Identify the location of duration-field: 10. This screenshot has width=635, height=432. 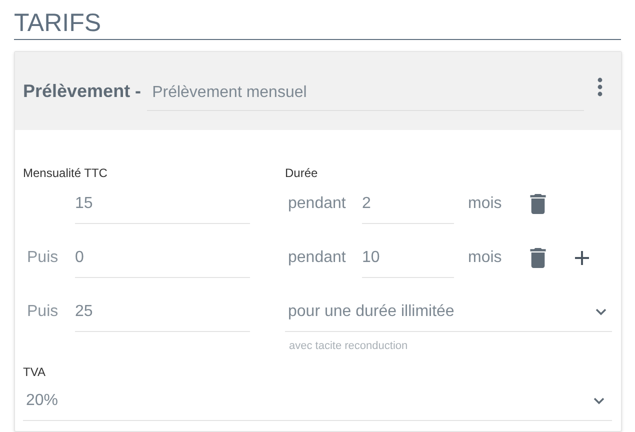
(408, 258).